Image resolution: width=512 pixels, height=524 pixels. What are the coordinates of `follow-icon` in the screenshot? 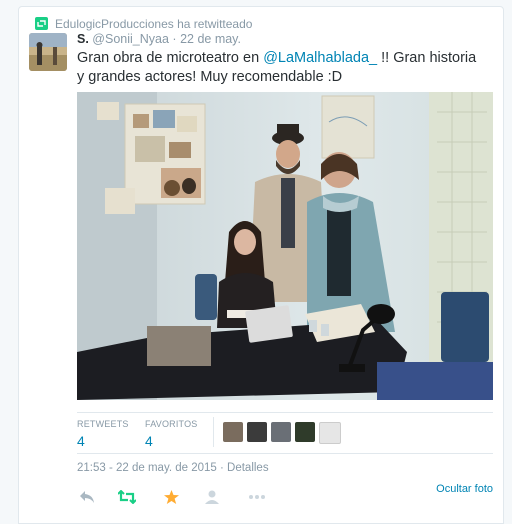 It's located at (213, 497).